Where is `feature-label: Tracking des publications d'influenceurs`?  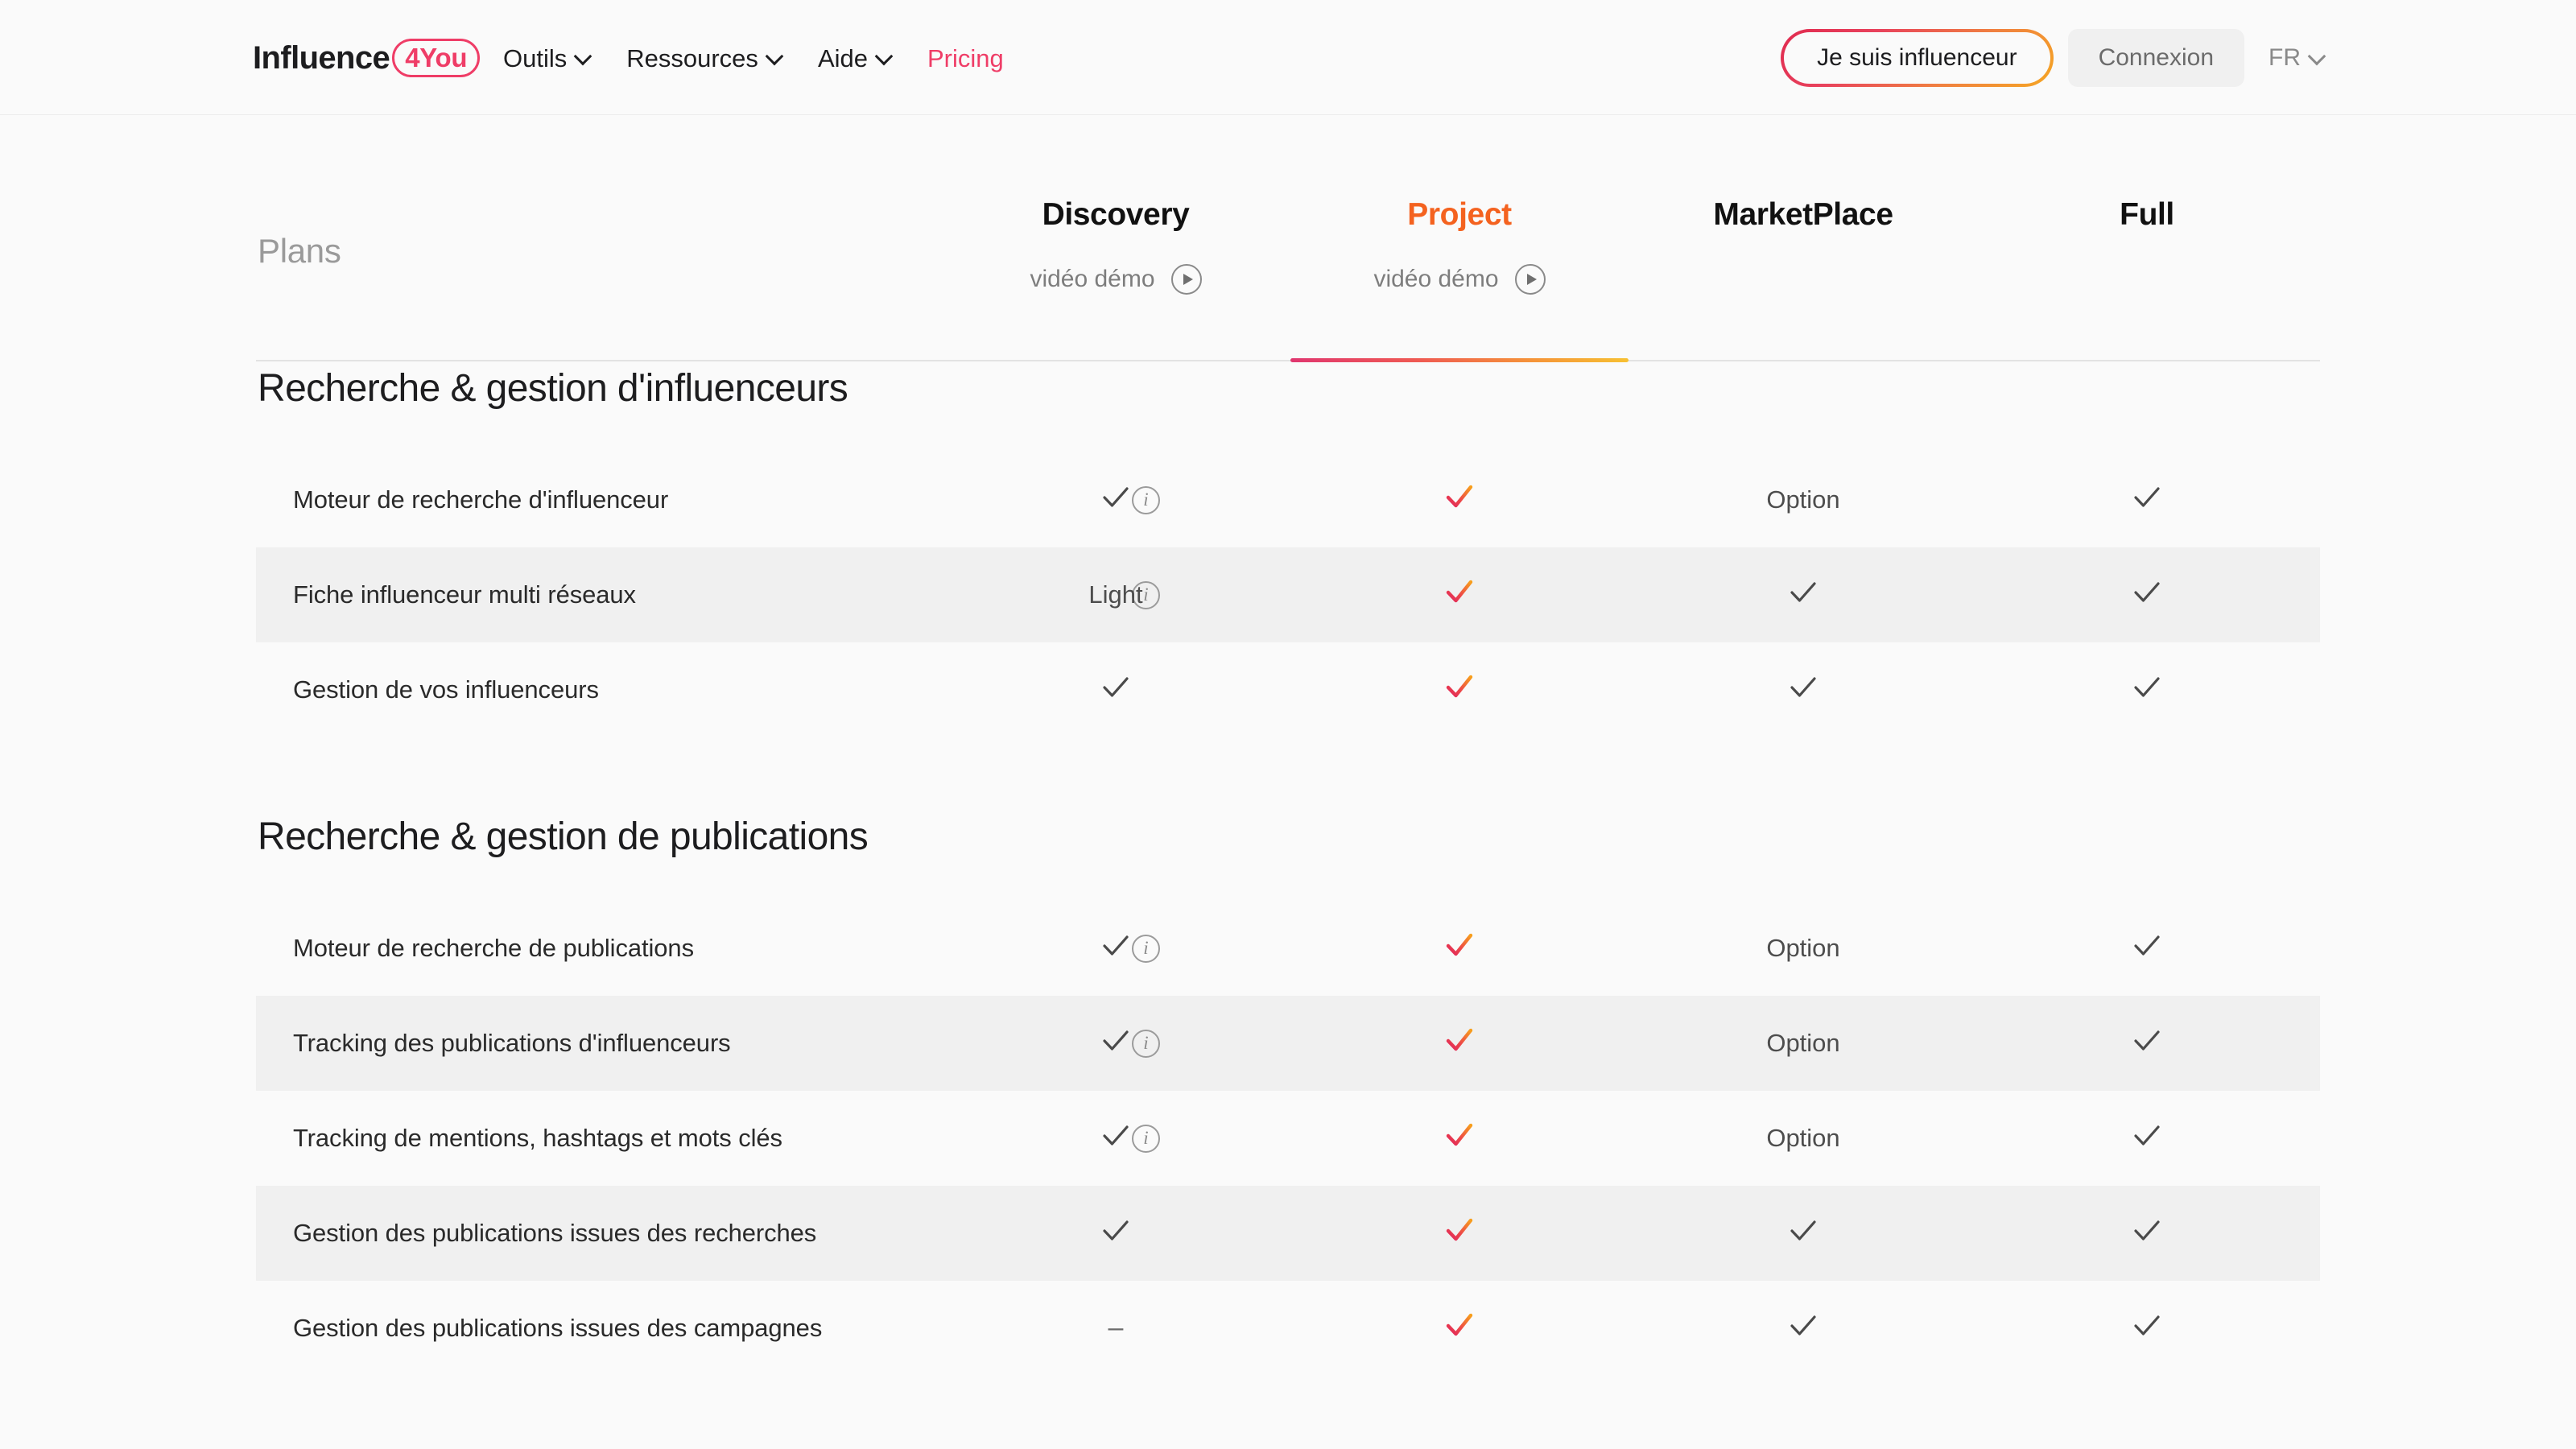 feature-label: Tracking des publications d'influenceurs is located at coordinates (512, 1043).